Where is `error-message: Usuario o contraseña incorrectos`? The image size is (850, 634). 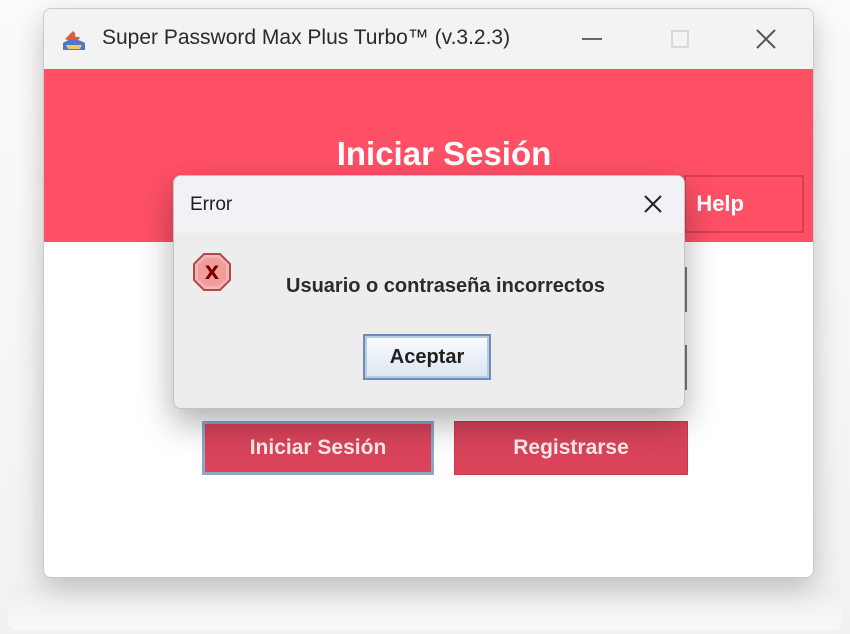 error-message: Usuario o contraseña incorrectos is located at coordinates (445, 286).